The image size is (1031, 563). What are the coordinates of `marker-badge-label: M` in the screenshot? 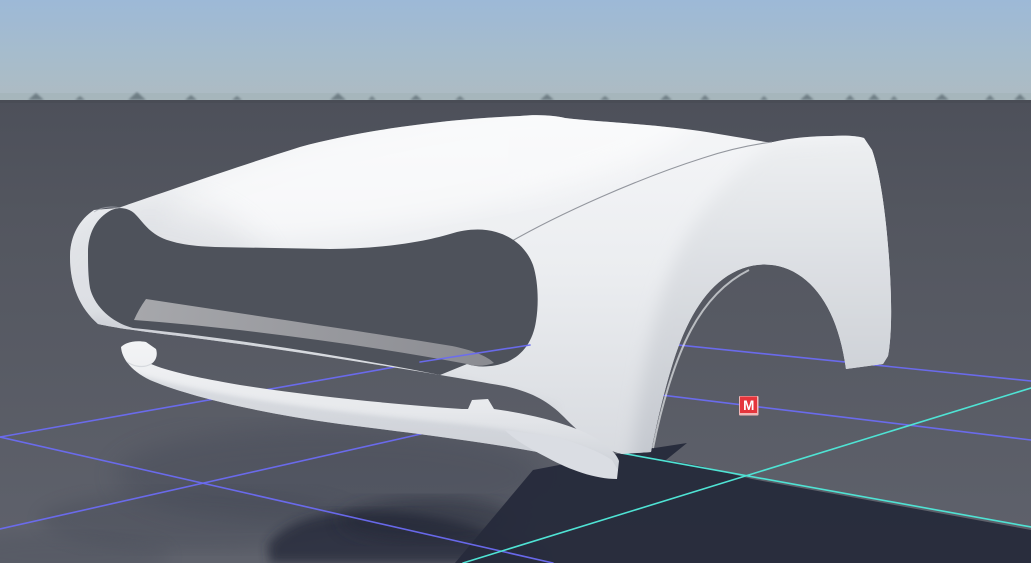 It's located at (748, 405).